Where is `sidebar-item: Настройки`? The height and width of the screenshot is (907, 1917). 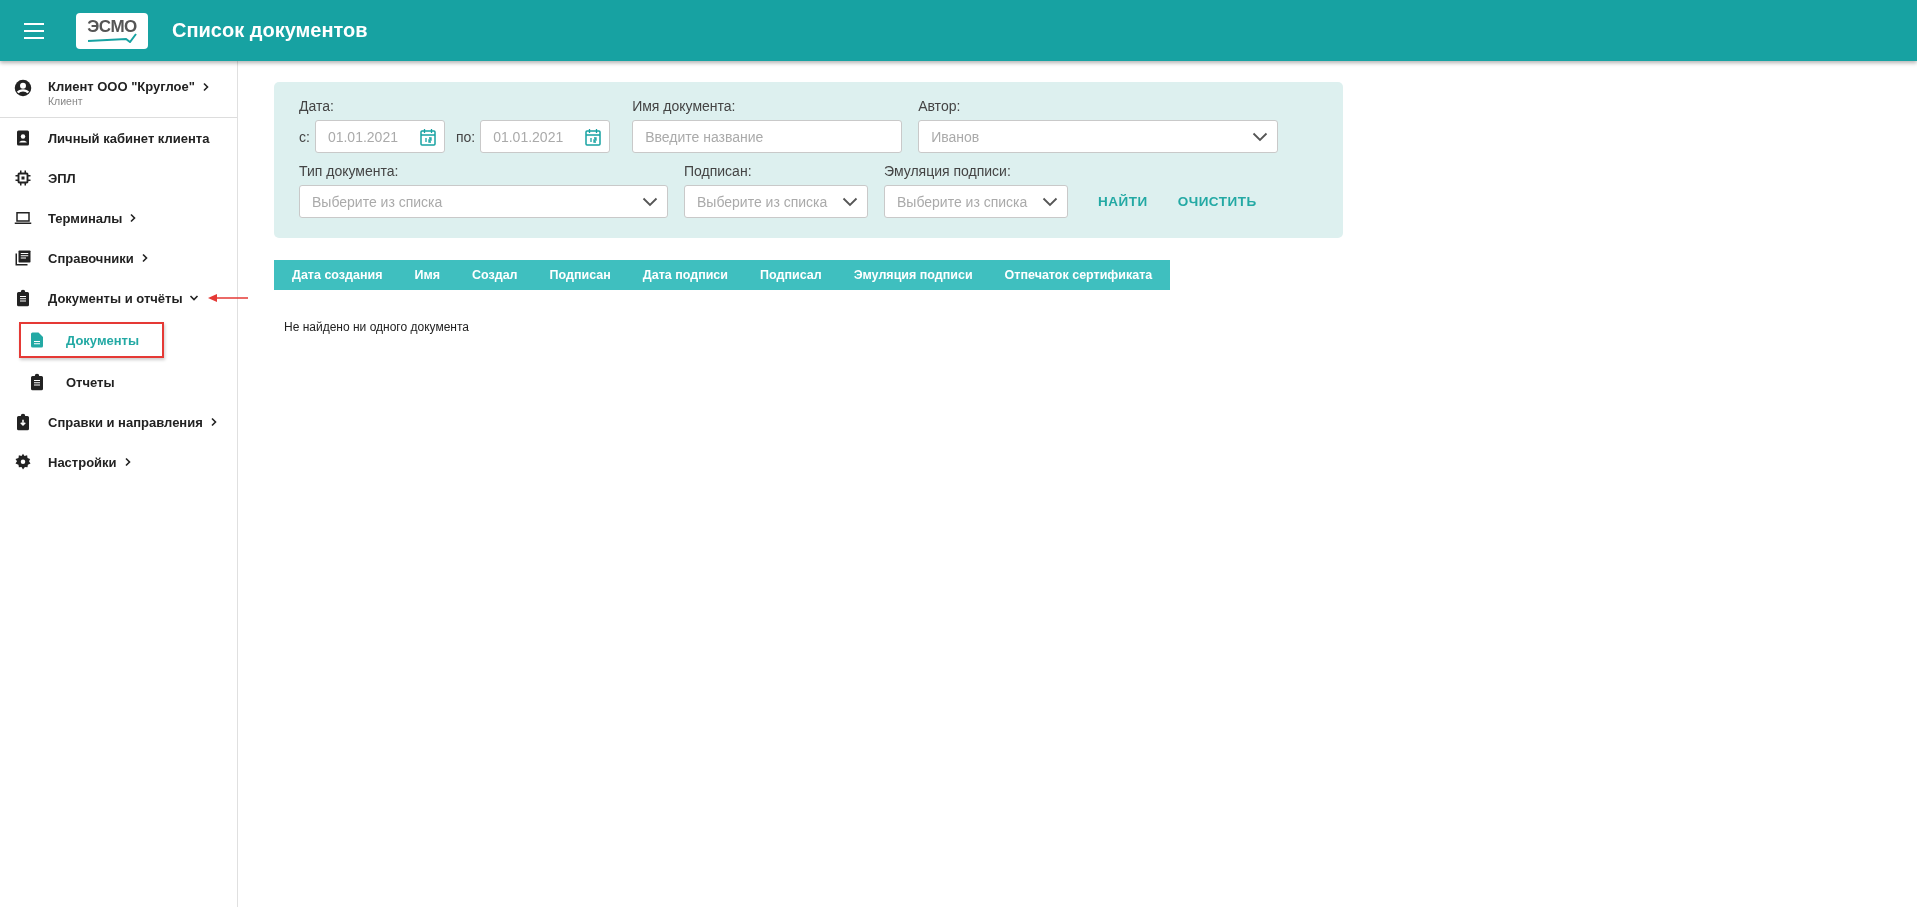 sidebar-item: Настройки is located at coordinates (82, 462).